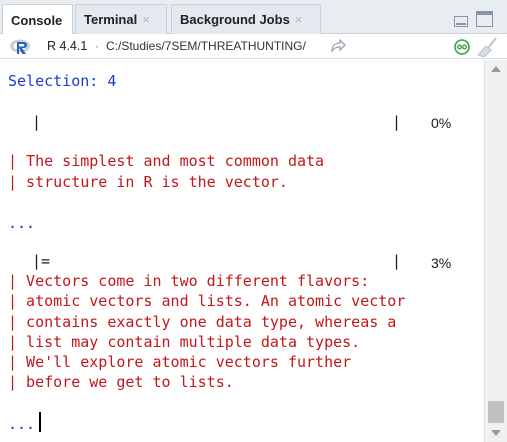 The width and height of the screenshot is (507, 442). What do you see at coordinates (496, 69) in the screenshot?
I see `scroll-up-icon` at bounding box center [496, 69].